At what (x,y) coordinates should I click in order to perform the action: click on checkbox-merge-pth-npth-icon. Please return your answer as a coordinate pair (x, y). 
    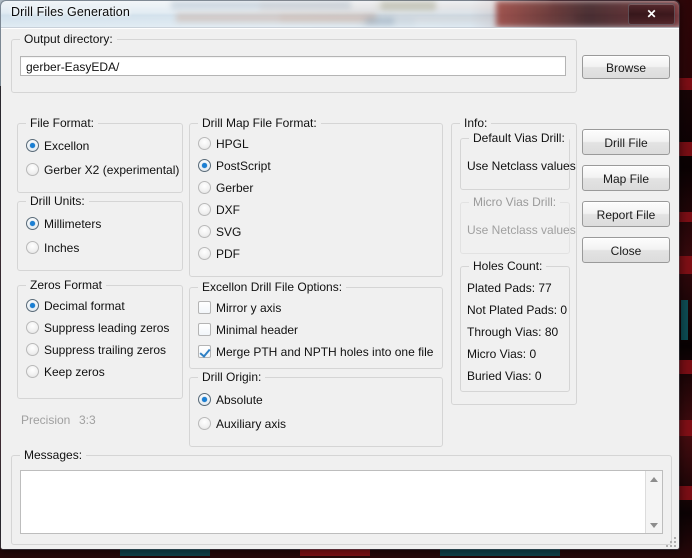
    Looking at the image, I should click on (204, 351).